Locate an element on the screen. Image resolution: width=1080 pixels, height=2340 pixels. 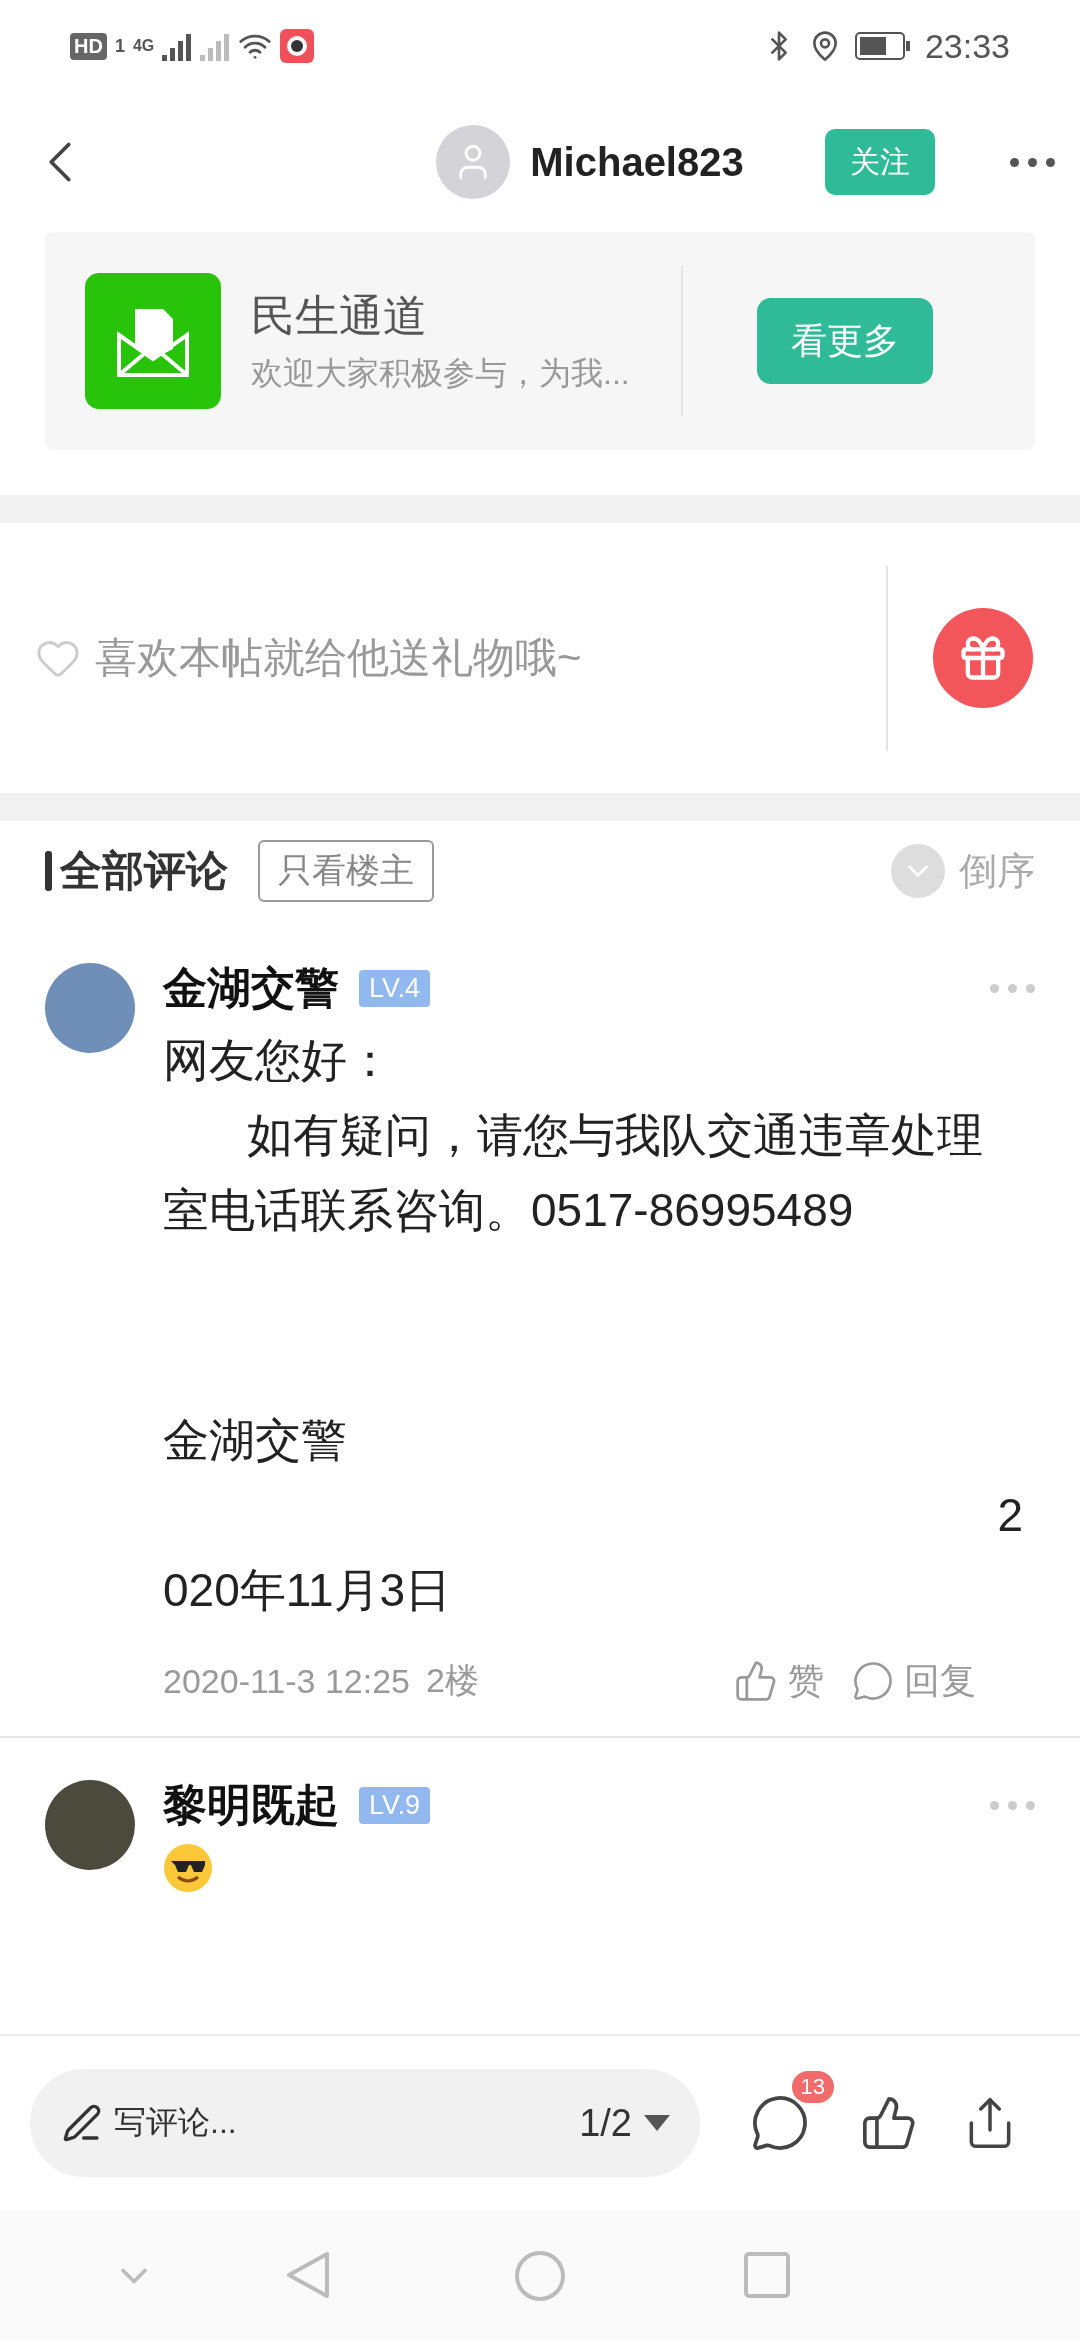
reply-button: 回复 is located at coordinates (913, 1681).